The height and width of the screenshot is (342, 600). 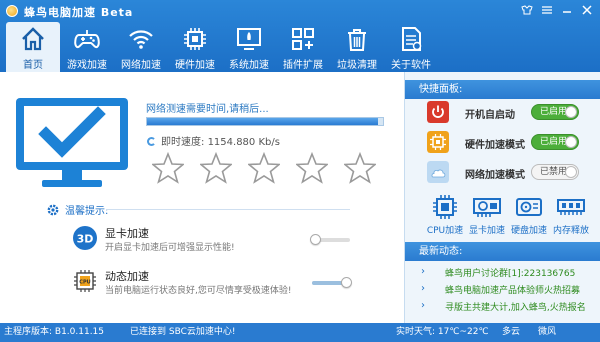 I want to click on tip-title: 动态加速, so click(x=127, y=276).